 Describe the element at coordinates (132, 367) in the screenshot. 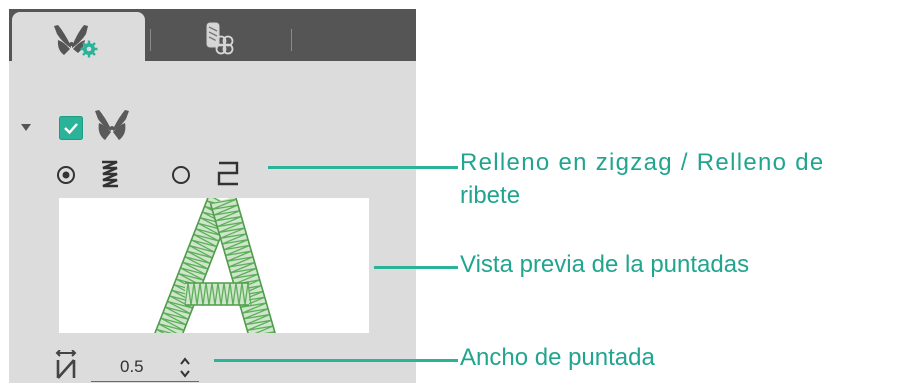

I see `stitch-width-value: 0.5` at that location.